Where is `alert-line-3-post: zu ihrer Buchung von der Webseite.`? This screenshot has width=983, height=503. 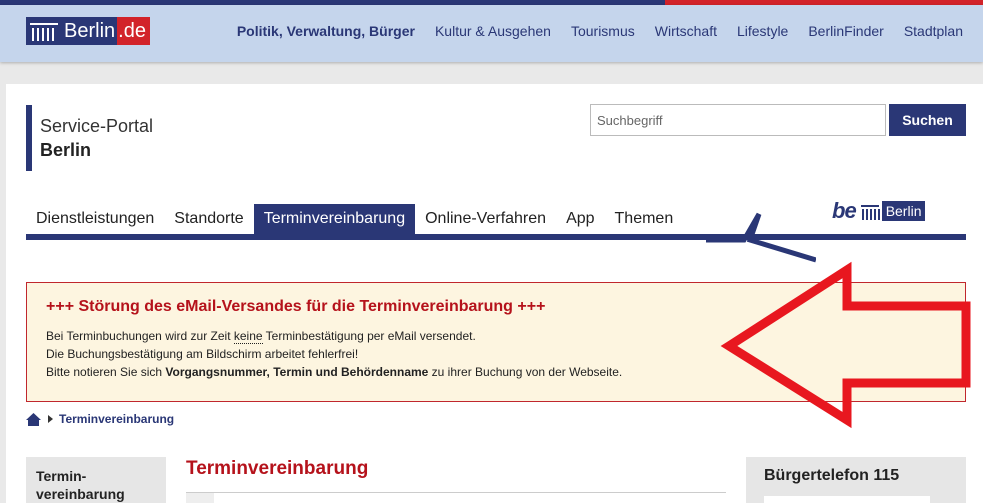
alert-line-3-post: zu ihrer Buchung von der Webseite. is located at coordinates (525, 372).